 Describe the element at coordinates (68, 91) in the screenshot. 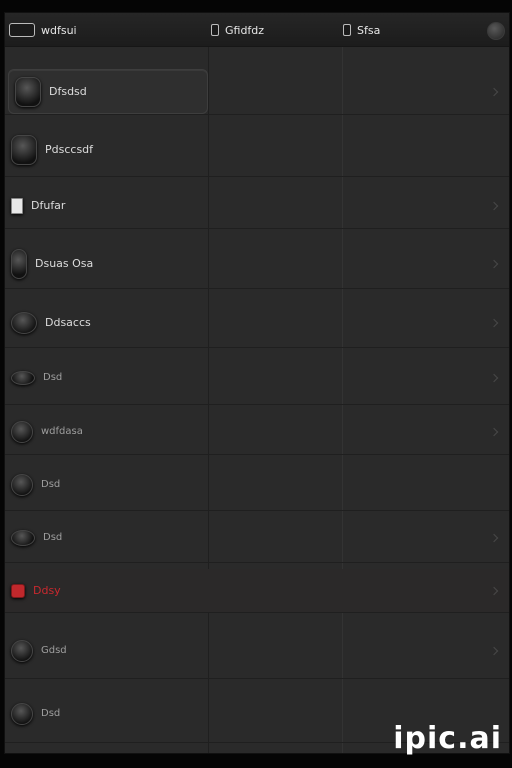

I see `sidebar-item-label: Dfsdsd` at that location.